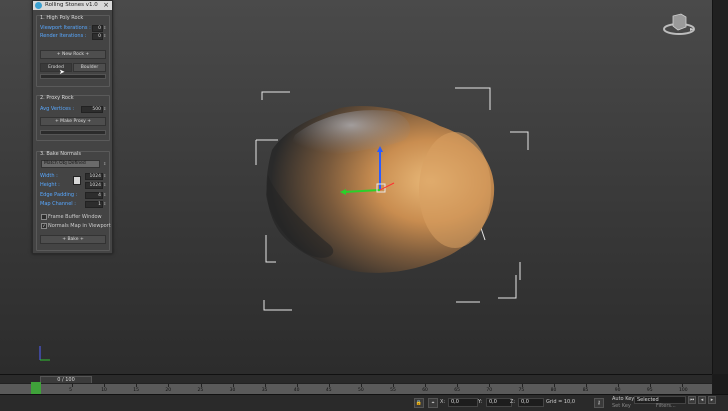  What do you see at coordinates (419, 403) in the screenshot?
I see `lock-selection-icon: 🔒` at bounding box center [419, 403].